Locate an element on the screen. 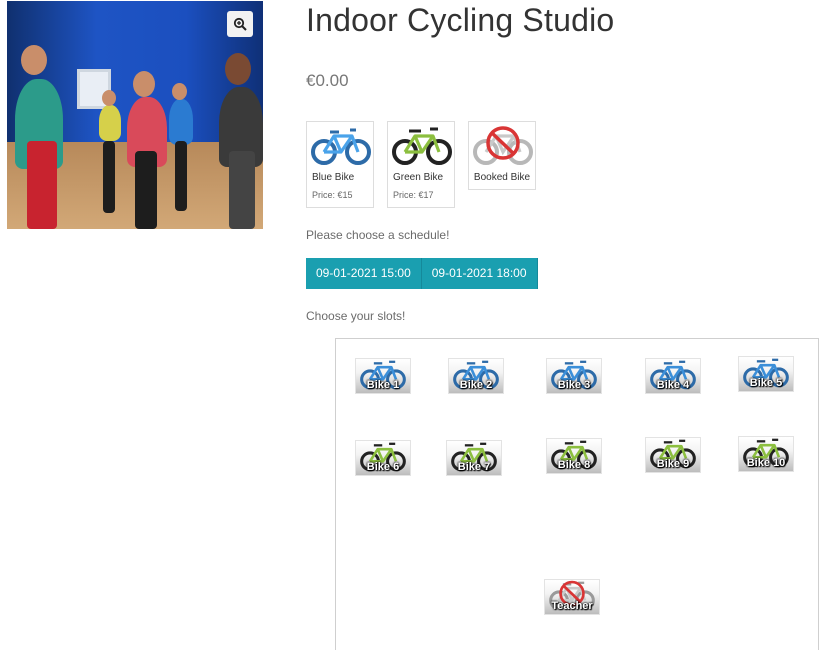 This screenshot has height=650, width=840. legend-blue-bike: Blue Bike Price: €15 is located at coordinates (340, 164).